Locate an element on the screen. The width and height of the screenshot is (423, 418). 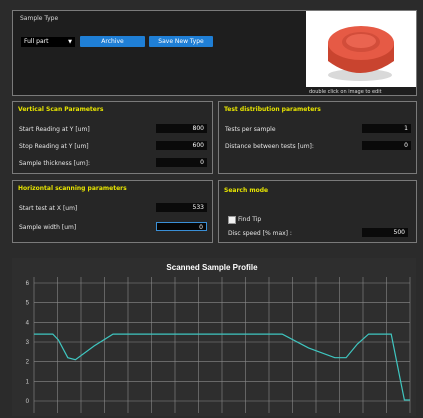
distance-between-tests-label: Distance between tests [um]: is located at coordinates (269, 146).